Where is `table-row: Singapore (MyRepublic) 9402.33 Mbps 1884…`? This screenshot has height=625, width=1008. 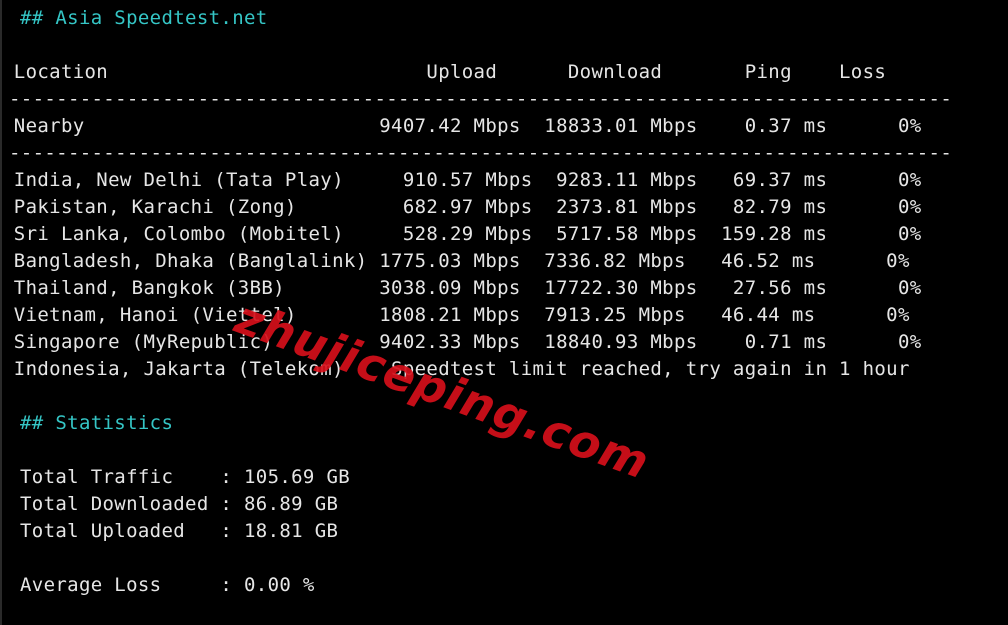 table-row: Singapore (MyRepublic) 9402.33 Mbps 1884… is located at coordinates (462, 342).